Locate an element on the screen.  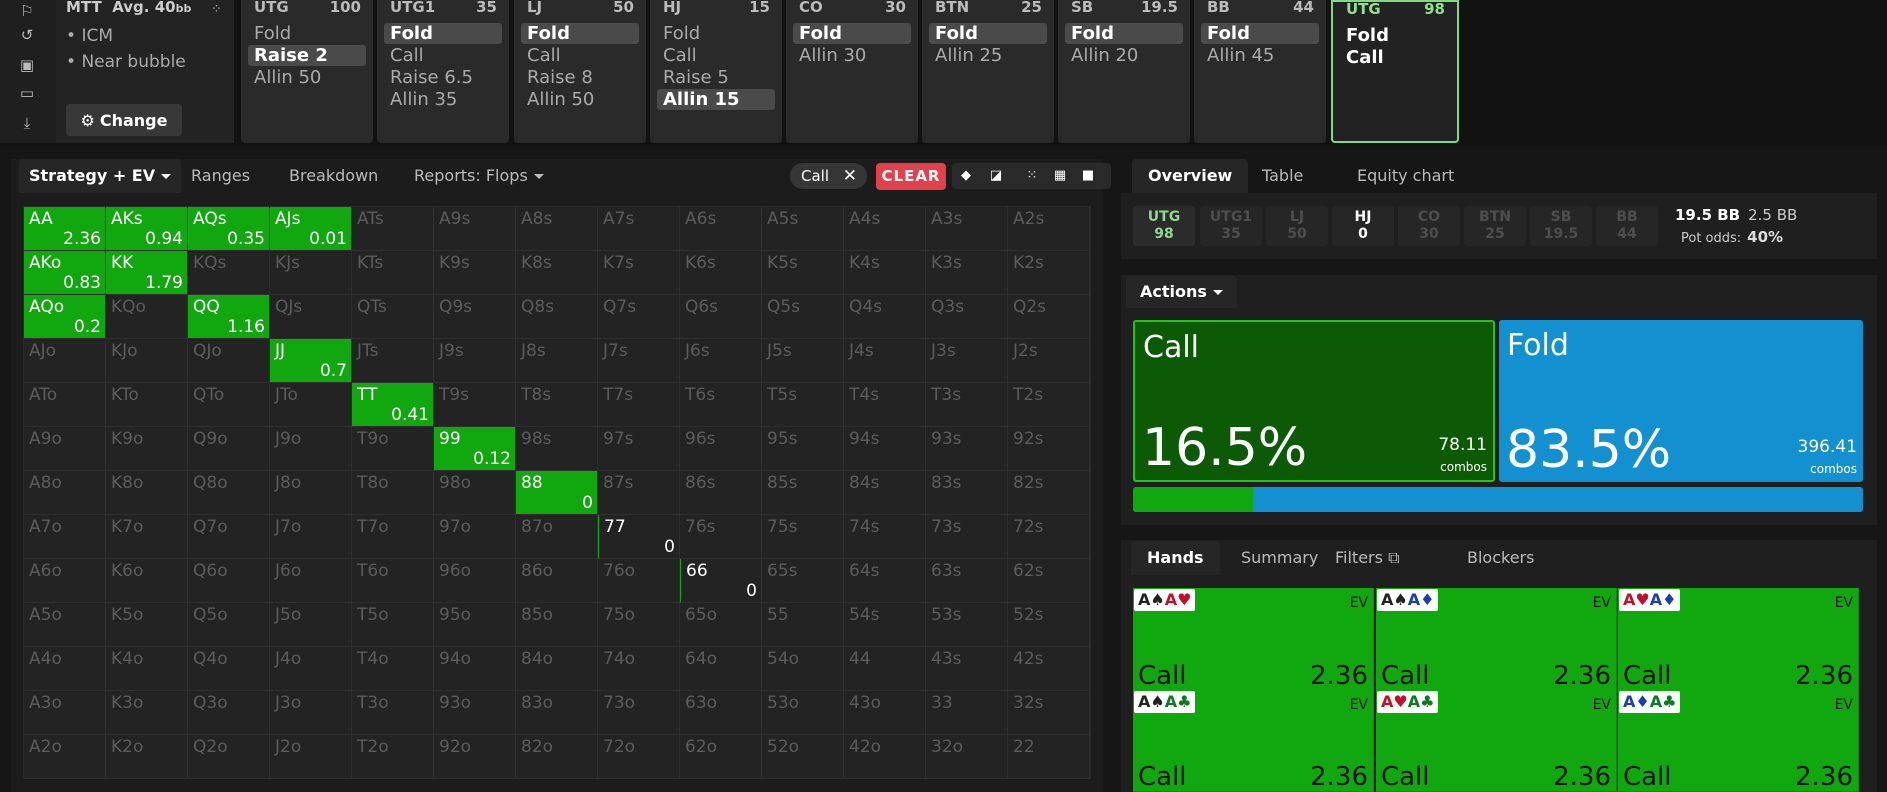
tab-ranges: Ranges is located at coordinates (220, 176).